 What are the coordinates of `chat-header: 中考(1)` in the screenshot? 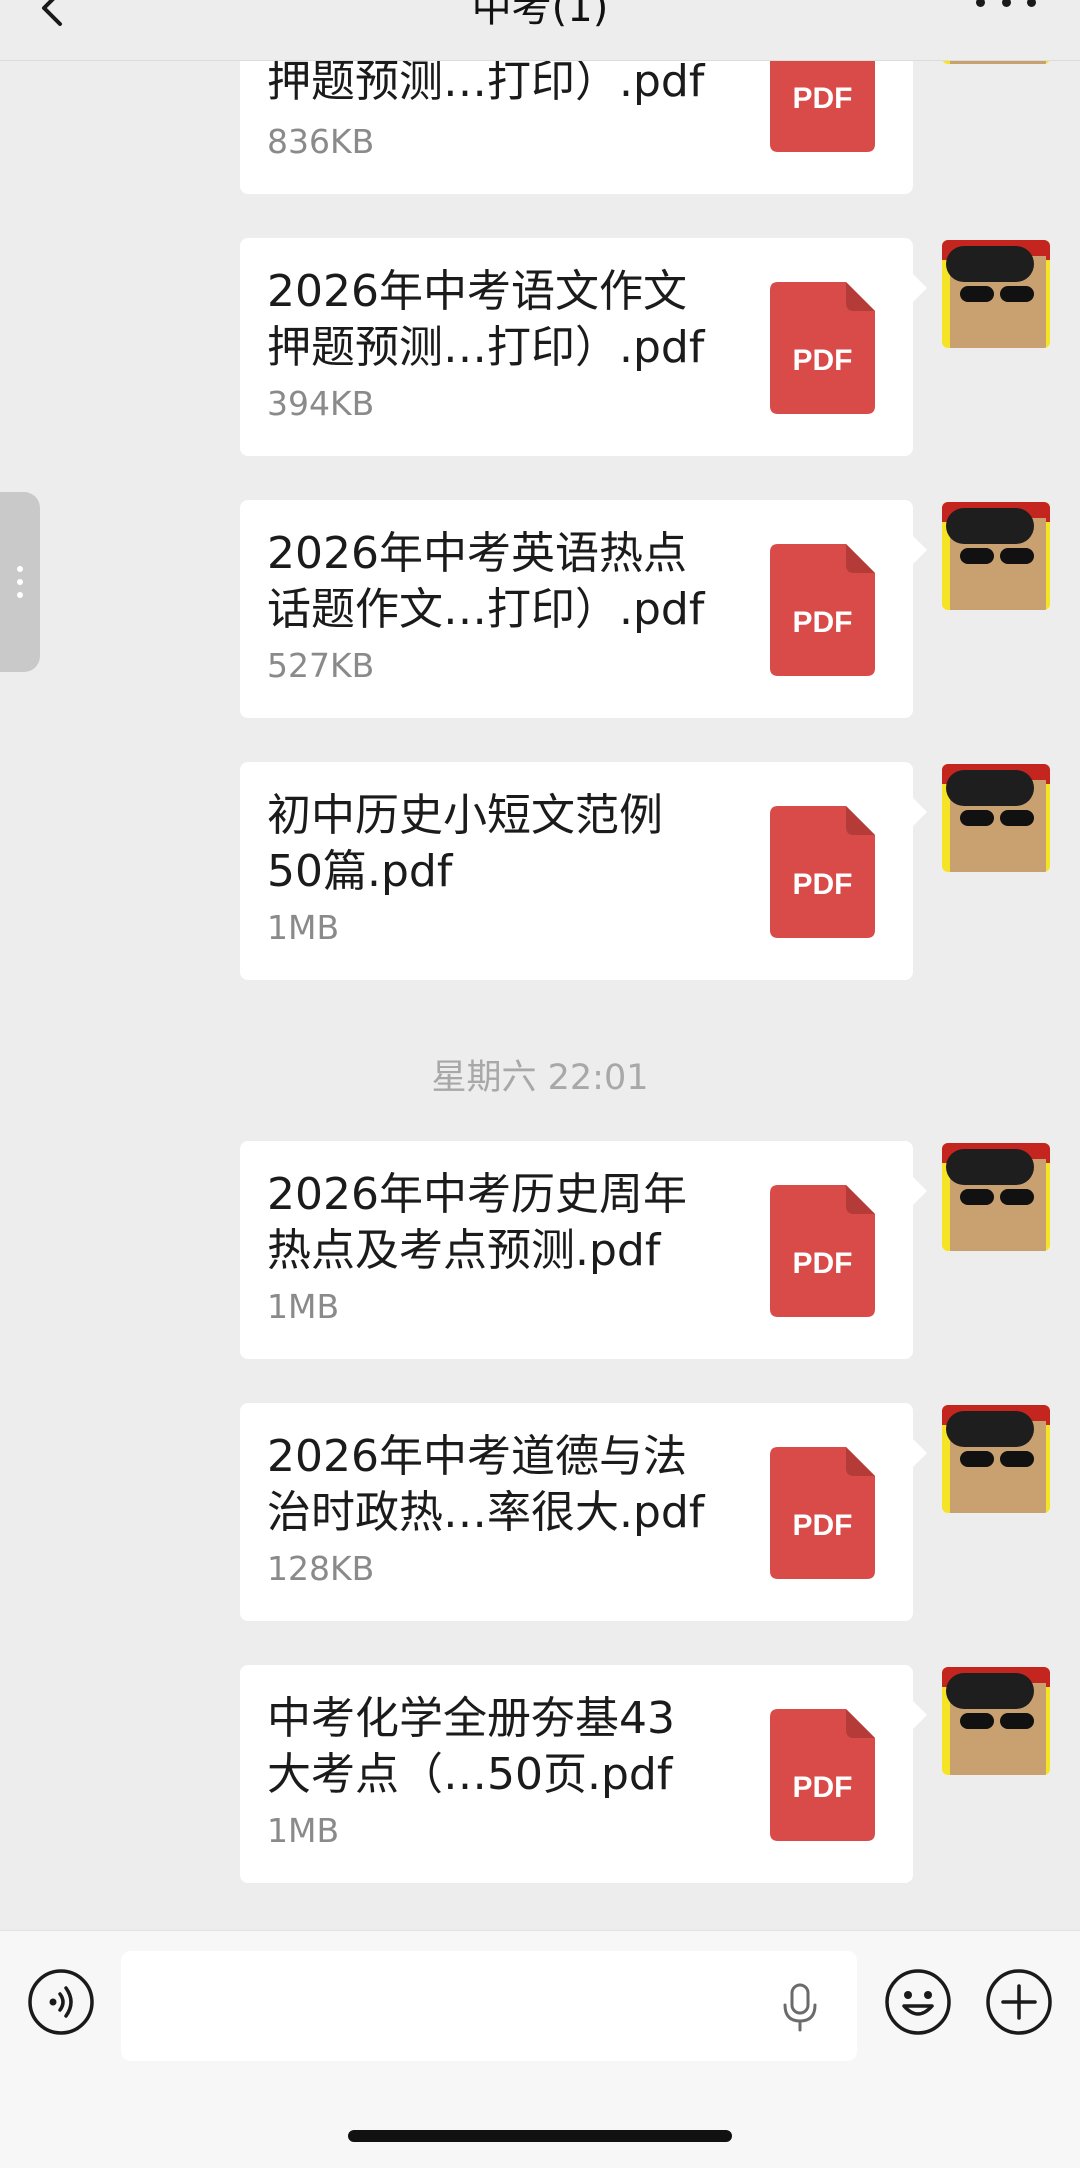 It's located at (540, 30).